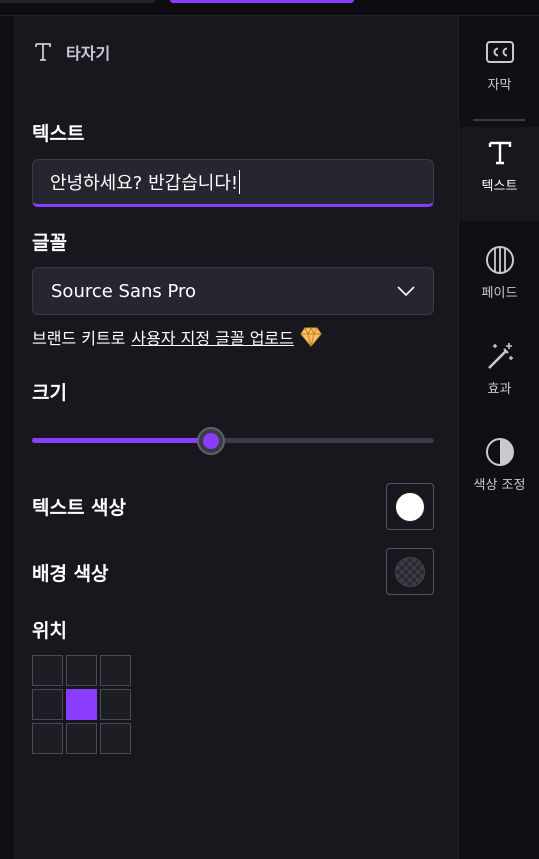 The image size is (539, 859). I want to click on rail-item-label: 페이드, so click(499, 293).